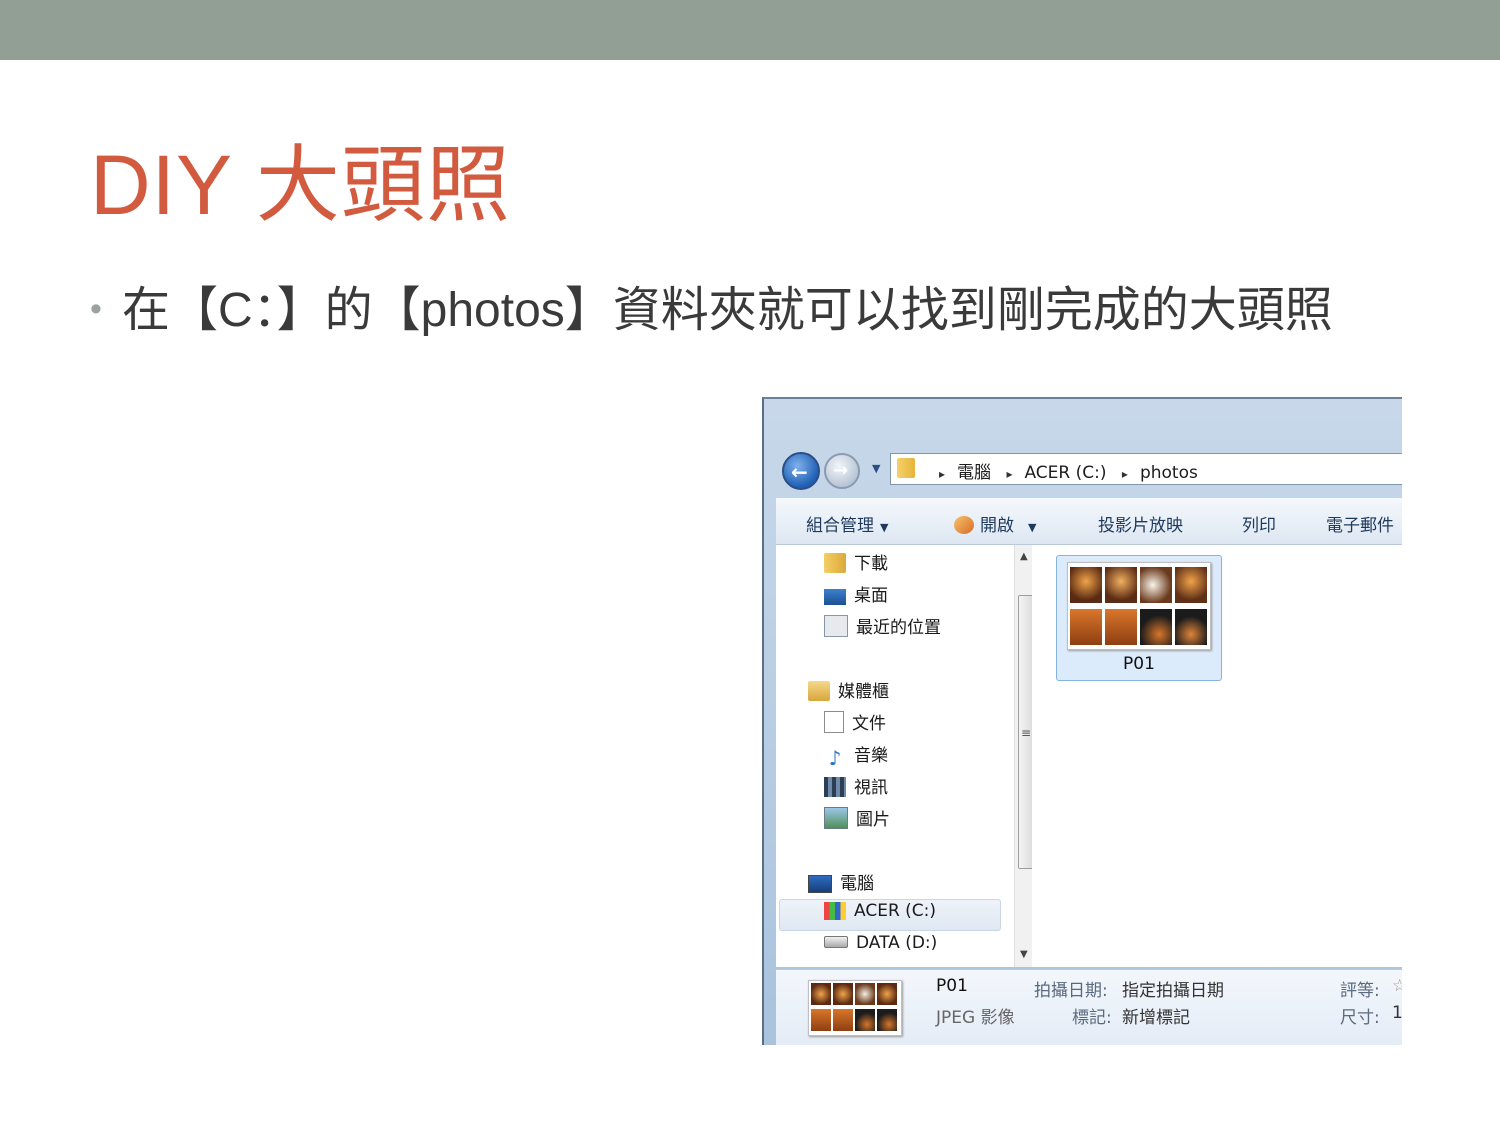 The height and width of the screenshot is (1125, 1500). I want to click on recent-places-icon, so click(836, 626).